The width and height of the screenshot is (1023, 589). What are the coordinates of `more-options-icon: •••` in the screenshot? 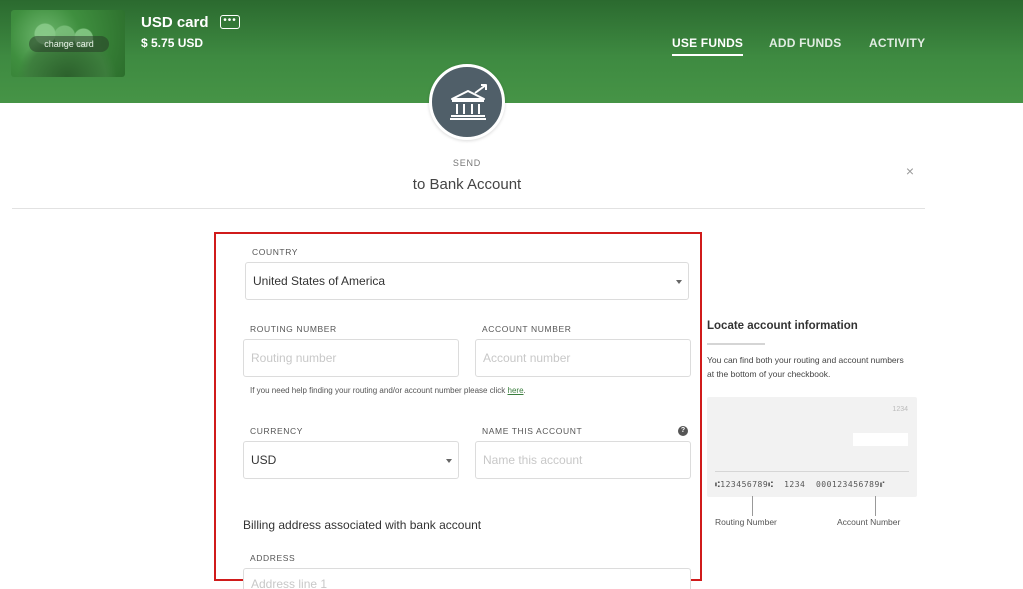 It's located at (230, 22).